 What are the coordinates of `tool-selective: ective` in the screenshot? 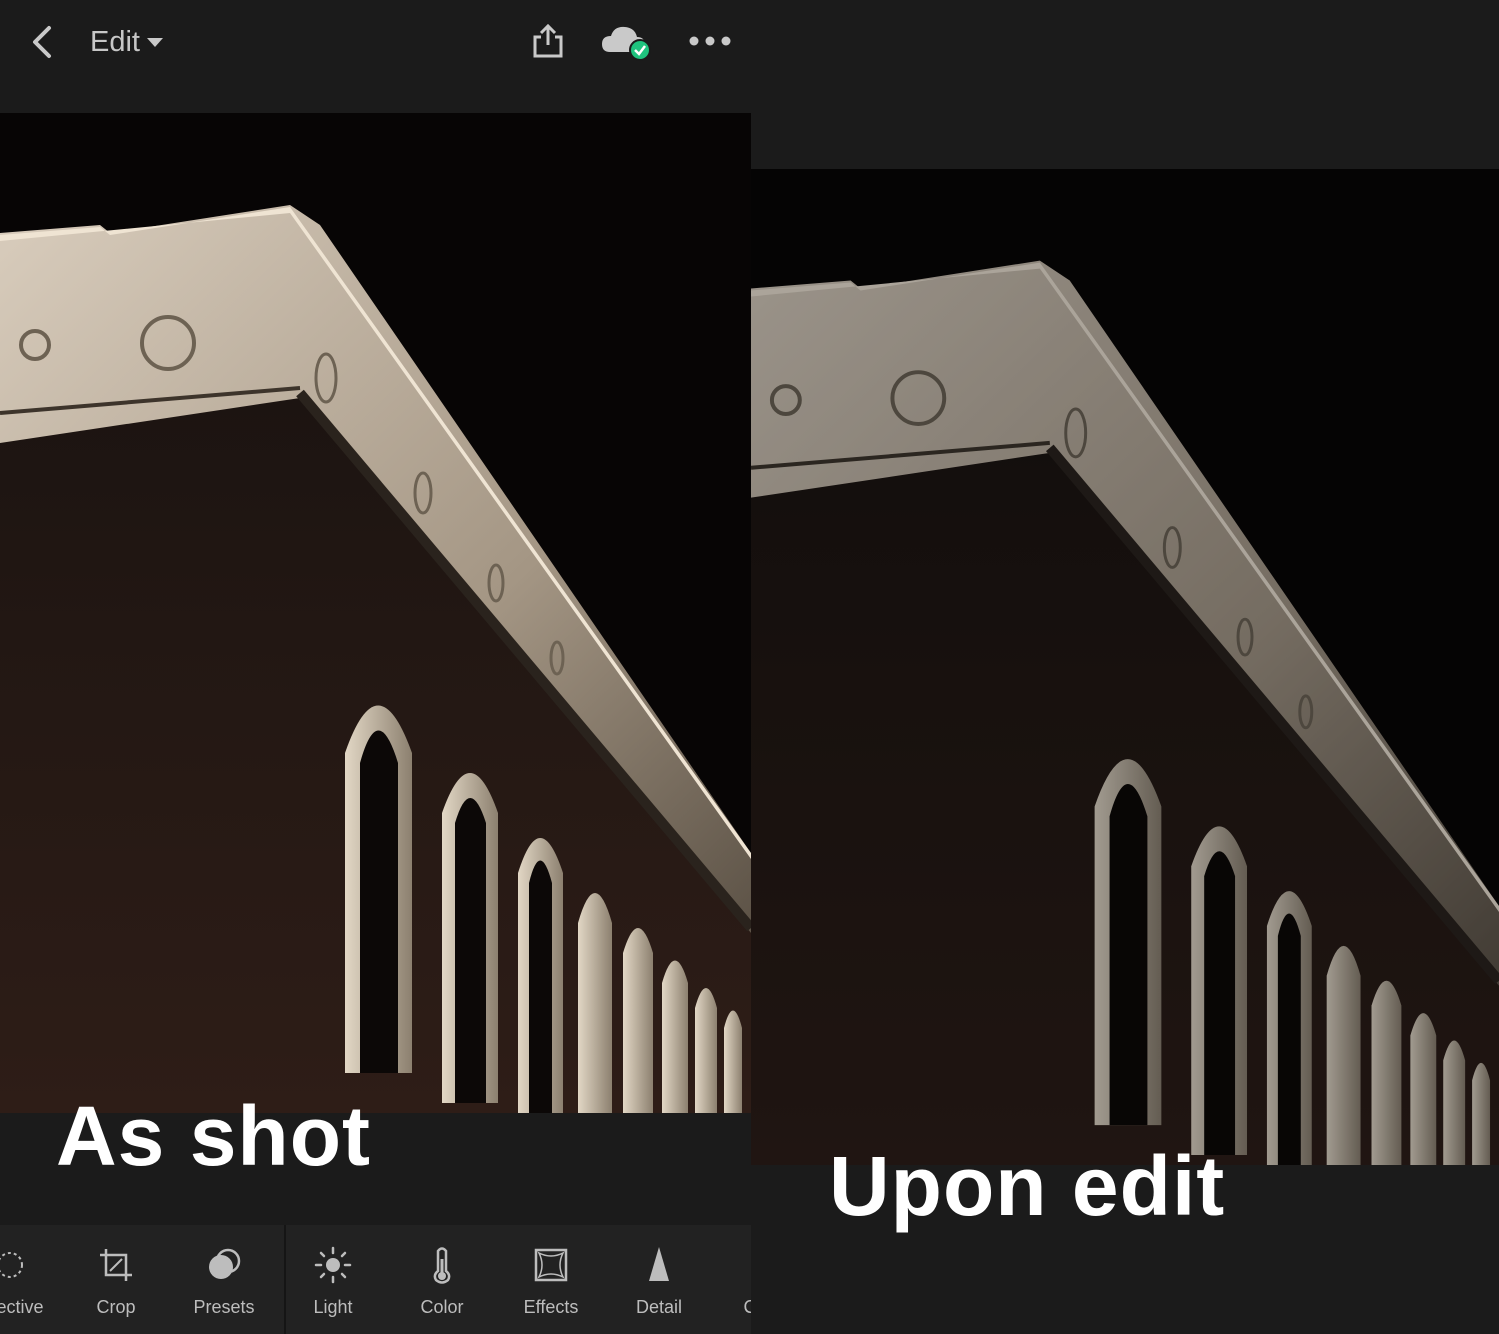 It's located at (30, 1279).